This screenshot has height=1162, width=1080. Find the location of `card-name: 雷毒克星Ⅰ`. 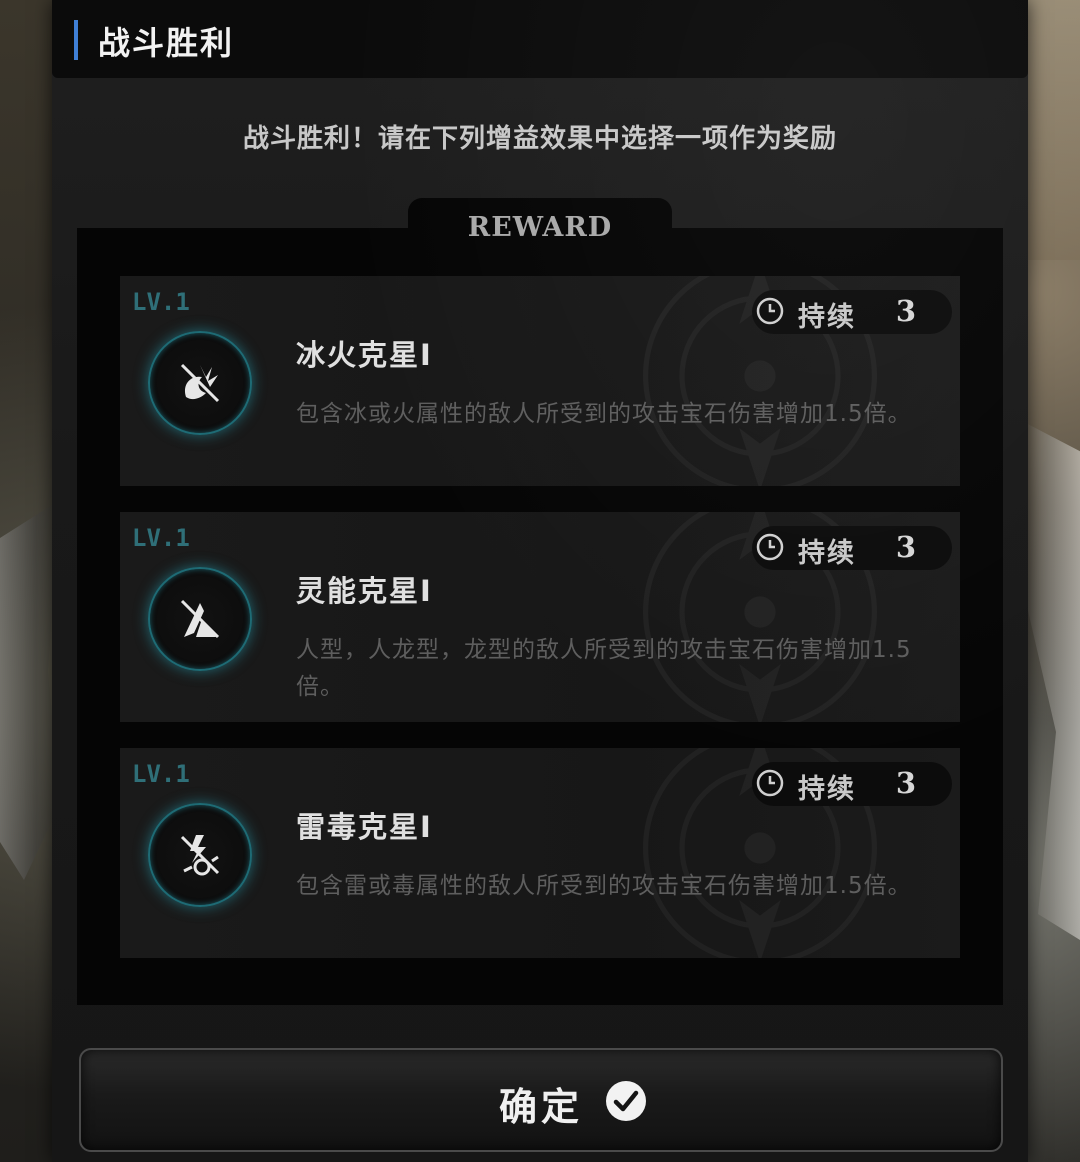

card-name: 雷毒克星Ⅰ is located at coordinates (364, 827).